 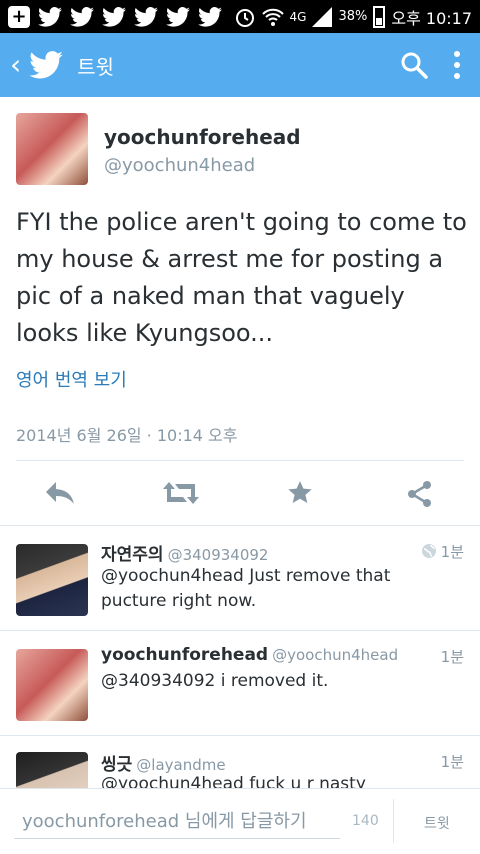 What do you see at coordinates (322, 16) in the screenshot?
I see `signal-icon` at bounding box center [322, 16].